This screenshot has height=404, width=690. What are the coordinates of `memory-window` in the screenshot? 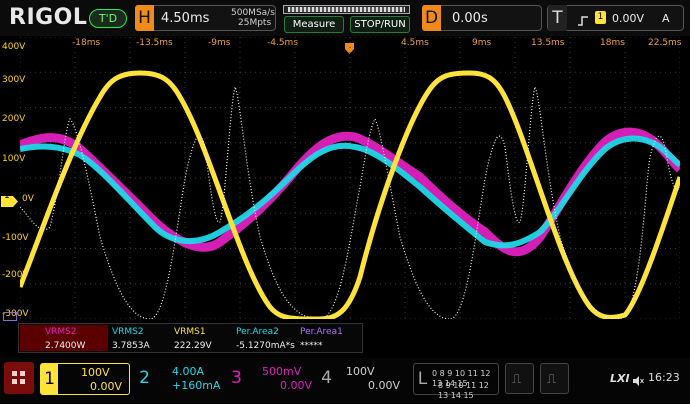 It's located at (346, 9).